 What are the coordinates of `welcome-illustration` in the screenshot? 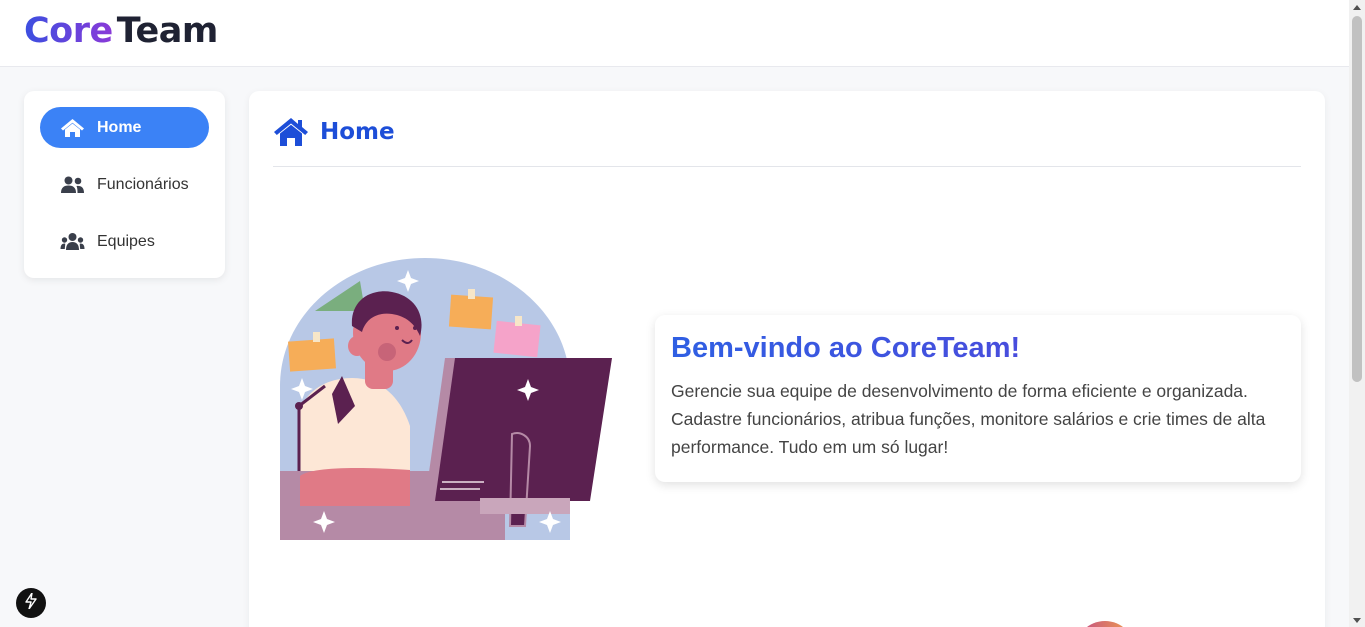 It's located at (447, 398).